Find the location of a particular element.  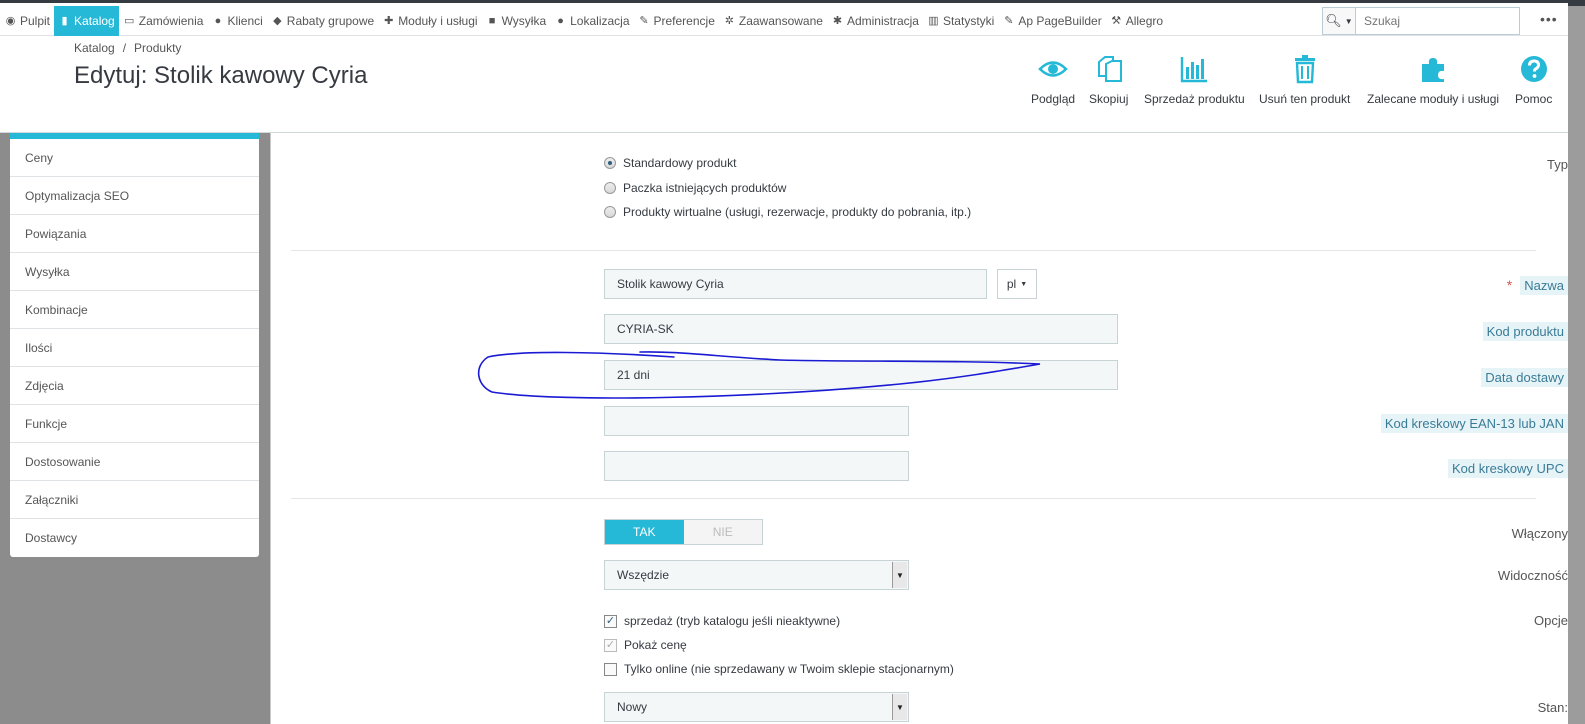

nav-item-statystyki: ▥ Statystyki is located at coordinates (960, 21).